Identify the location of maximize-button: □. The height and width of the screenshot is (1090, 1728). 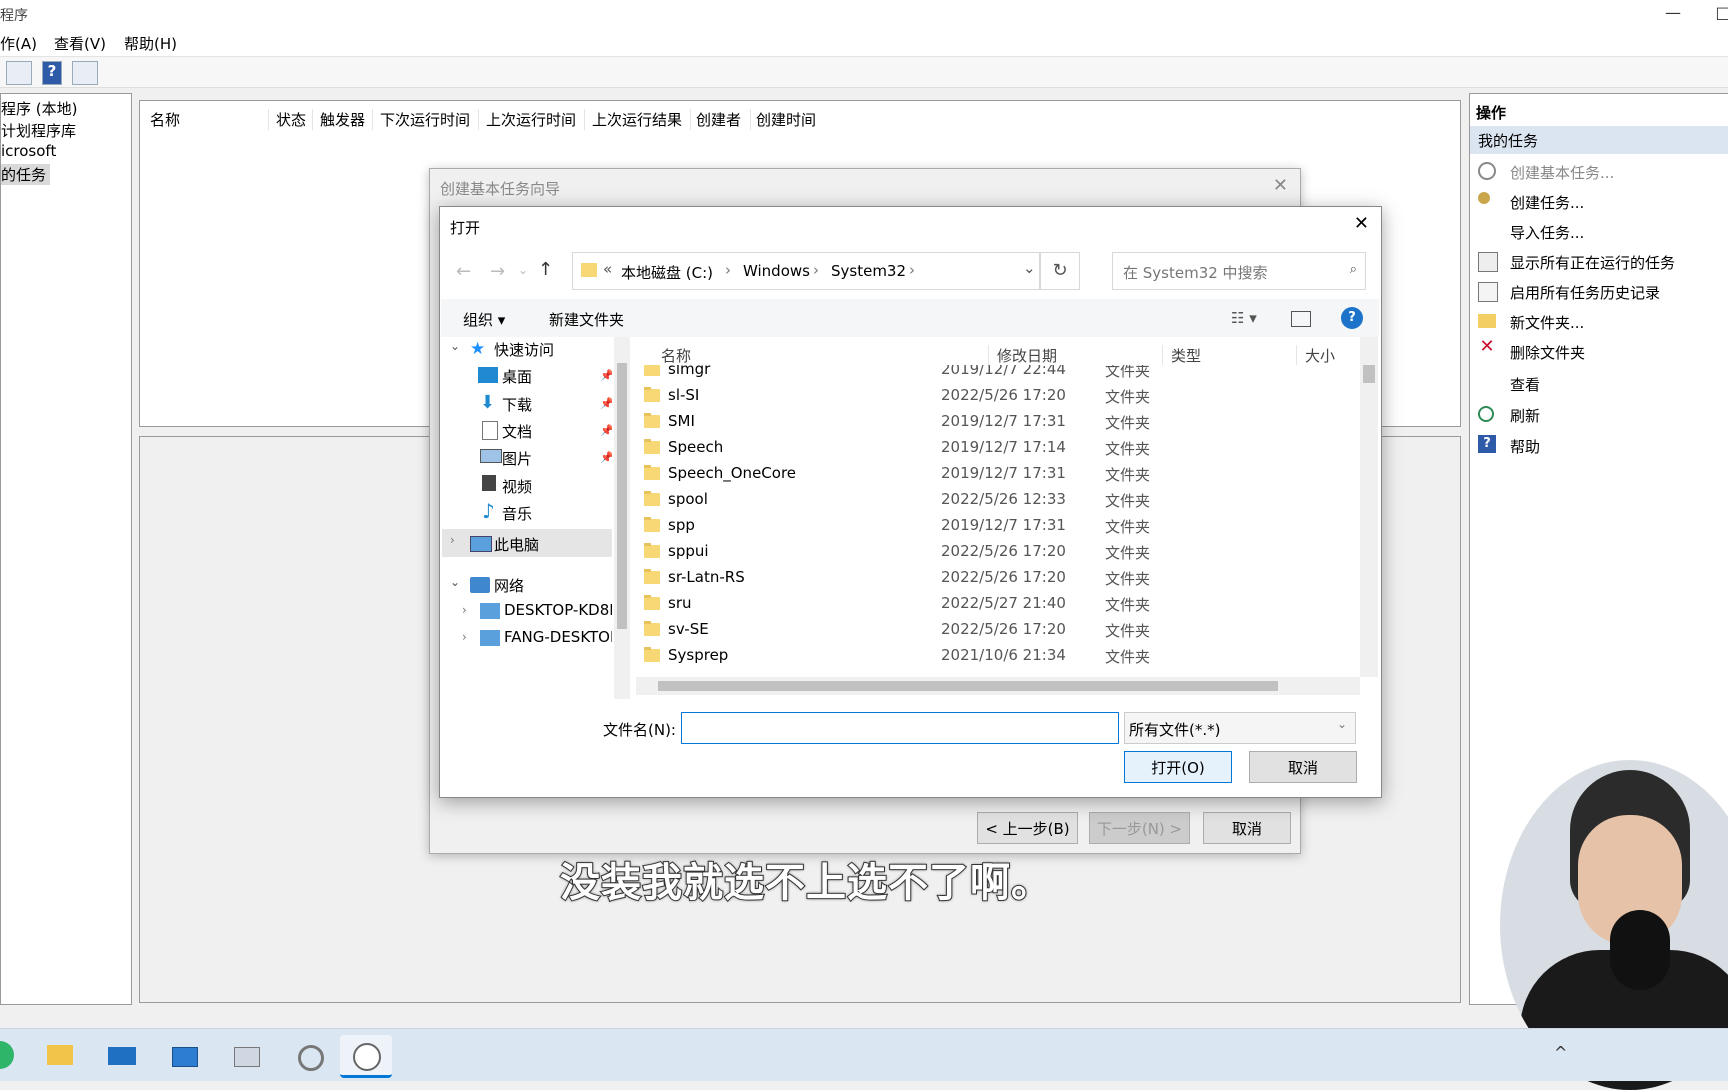
(1714, 14).